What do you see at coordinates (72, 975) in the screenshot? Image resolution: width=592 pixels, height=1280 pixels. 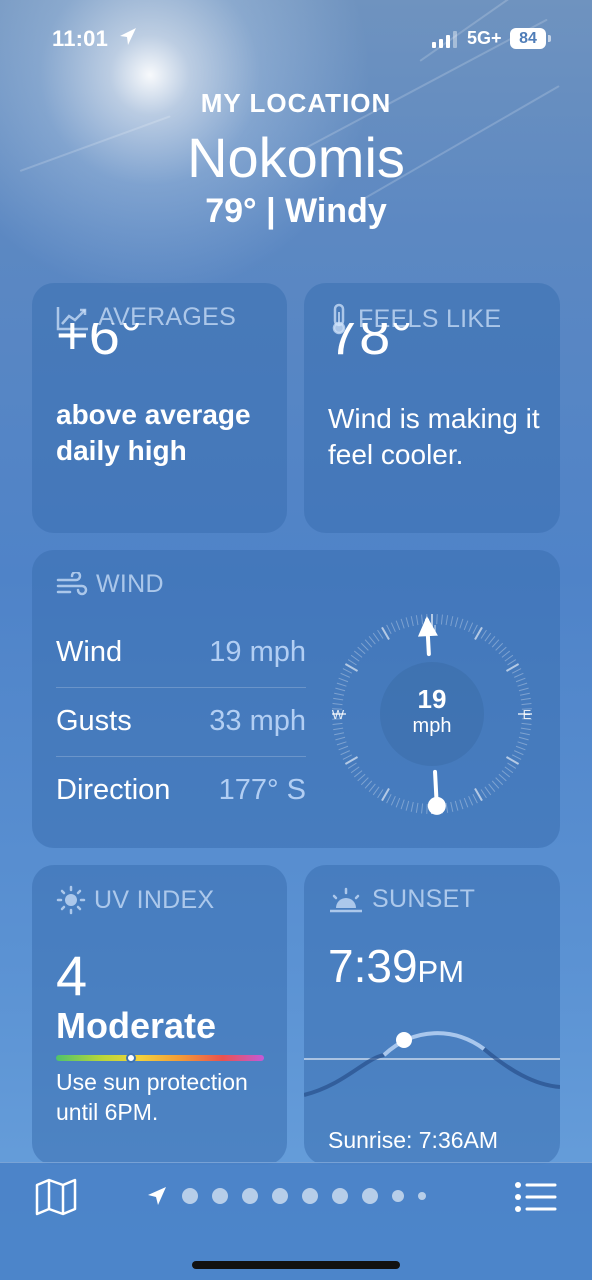 I see `uv-value: 4` at bounding box center [72, 975].